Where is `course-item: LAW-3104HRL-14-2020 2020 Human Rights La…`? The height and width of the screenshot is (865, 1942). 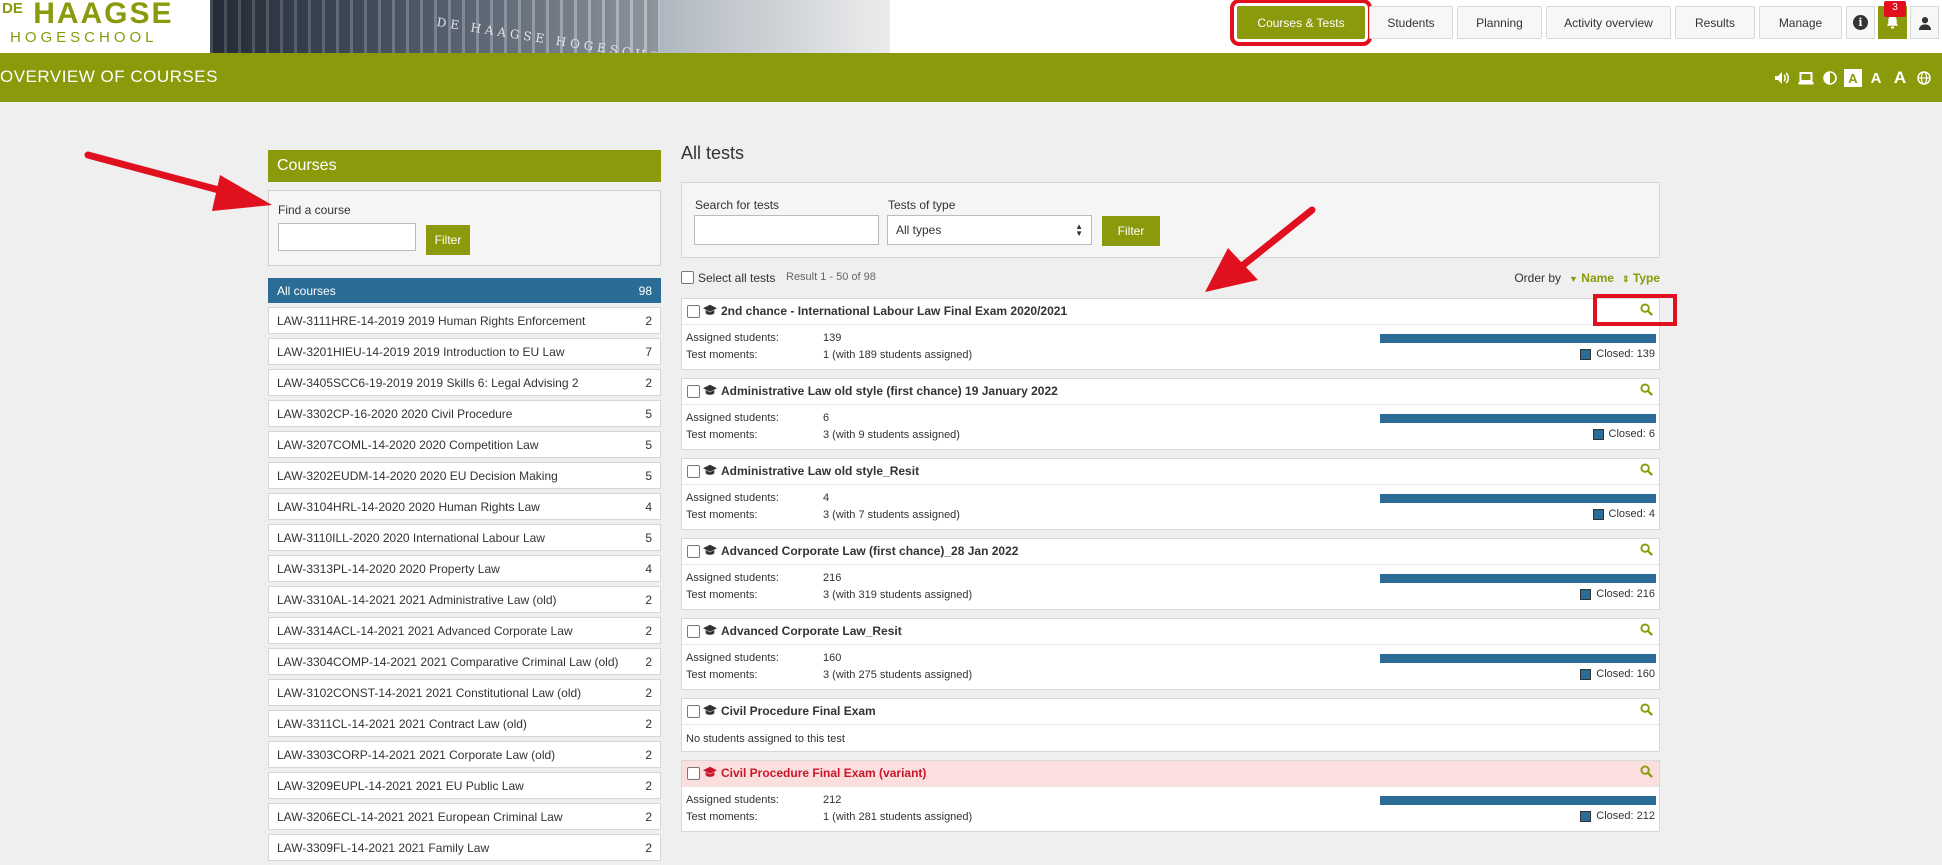 course-item: LAW-3104HRL-14-2020 2020 Human Rights La… is located at coordinates (464, 506).